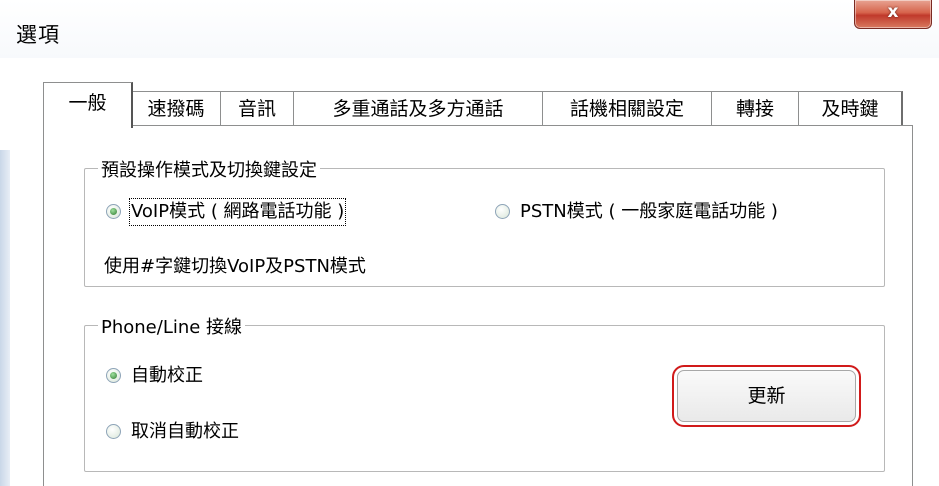 This screenshot has width=939, height=486. Describe the element at coordinates (850, 109) in the screenshot. I see `tab-hotkey: 及時鍵` at that location.